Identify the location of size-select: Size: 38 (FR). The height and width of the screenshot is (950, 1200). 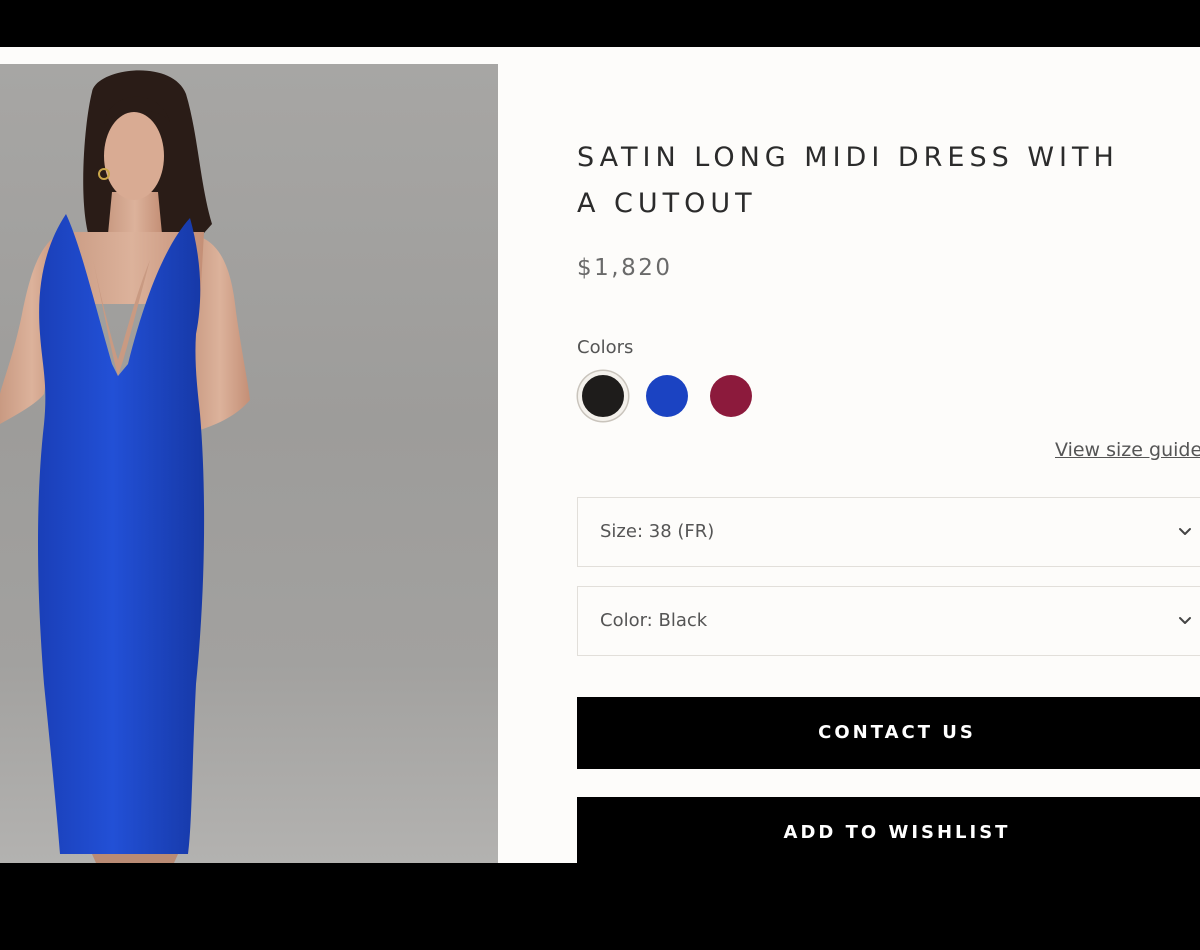
(888, 532).